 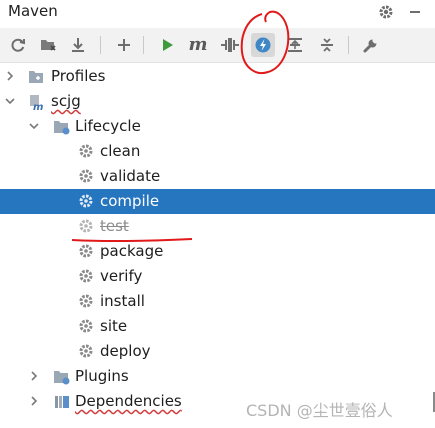 I want to click on tree-node-label: Plugins, so click(x=102, y=376).